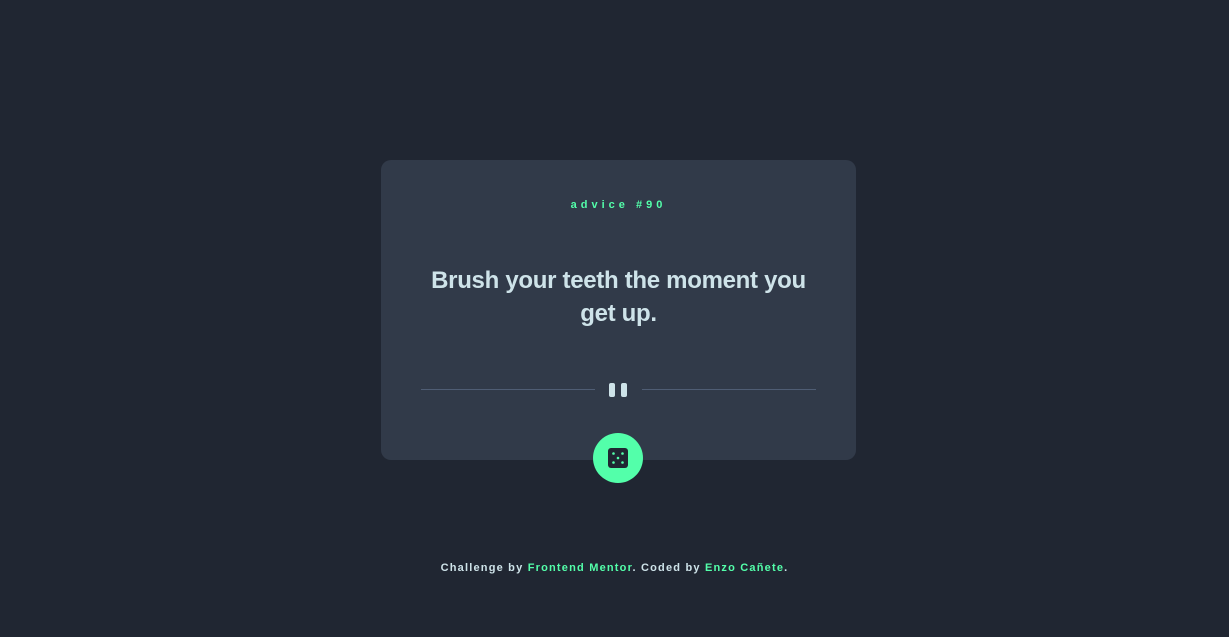  I want to click on advice-id: advice 90, so click(618, 205).